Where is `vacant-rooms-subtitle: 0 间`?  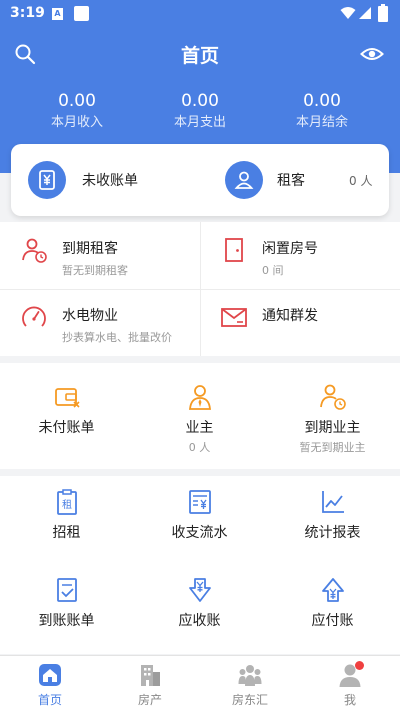 vacant-rooms-subtitle: 0 间 is located at coordinates (273, 270).